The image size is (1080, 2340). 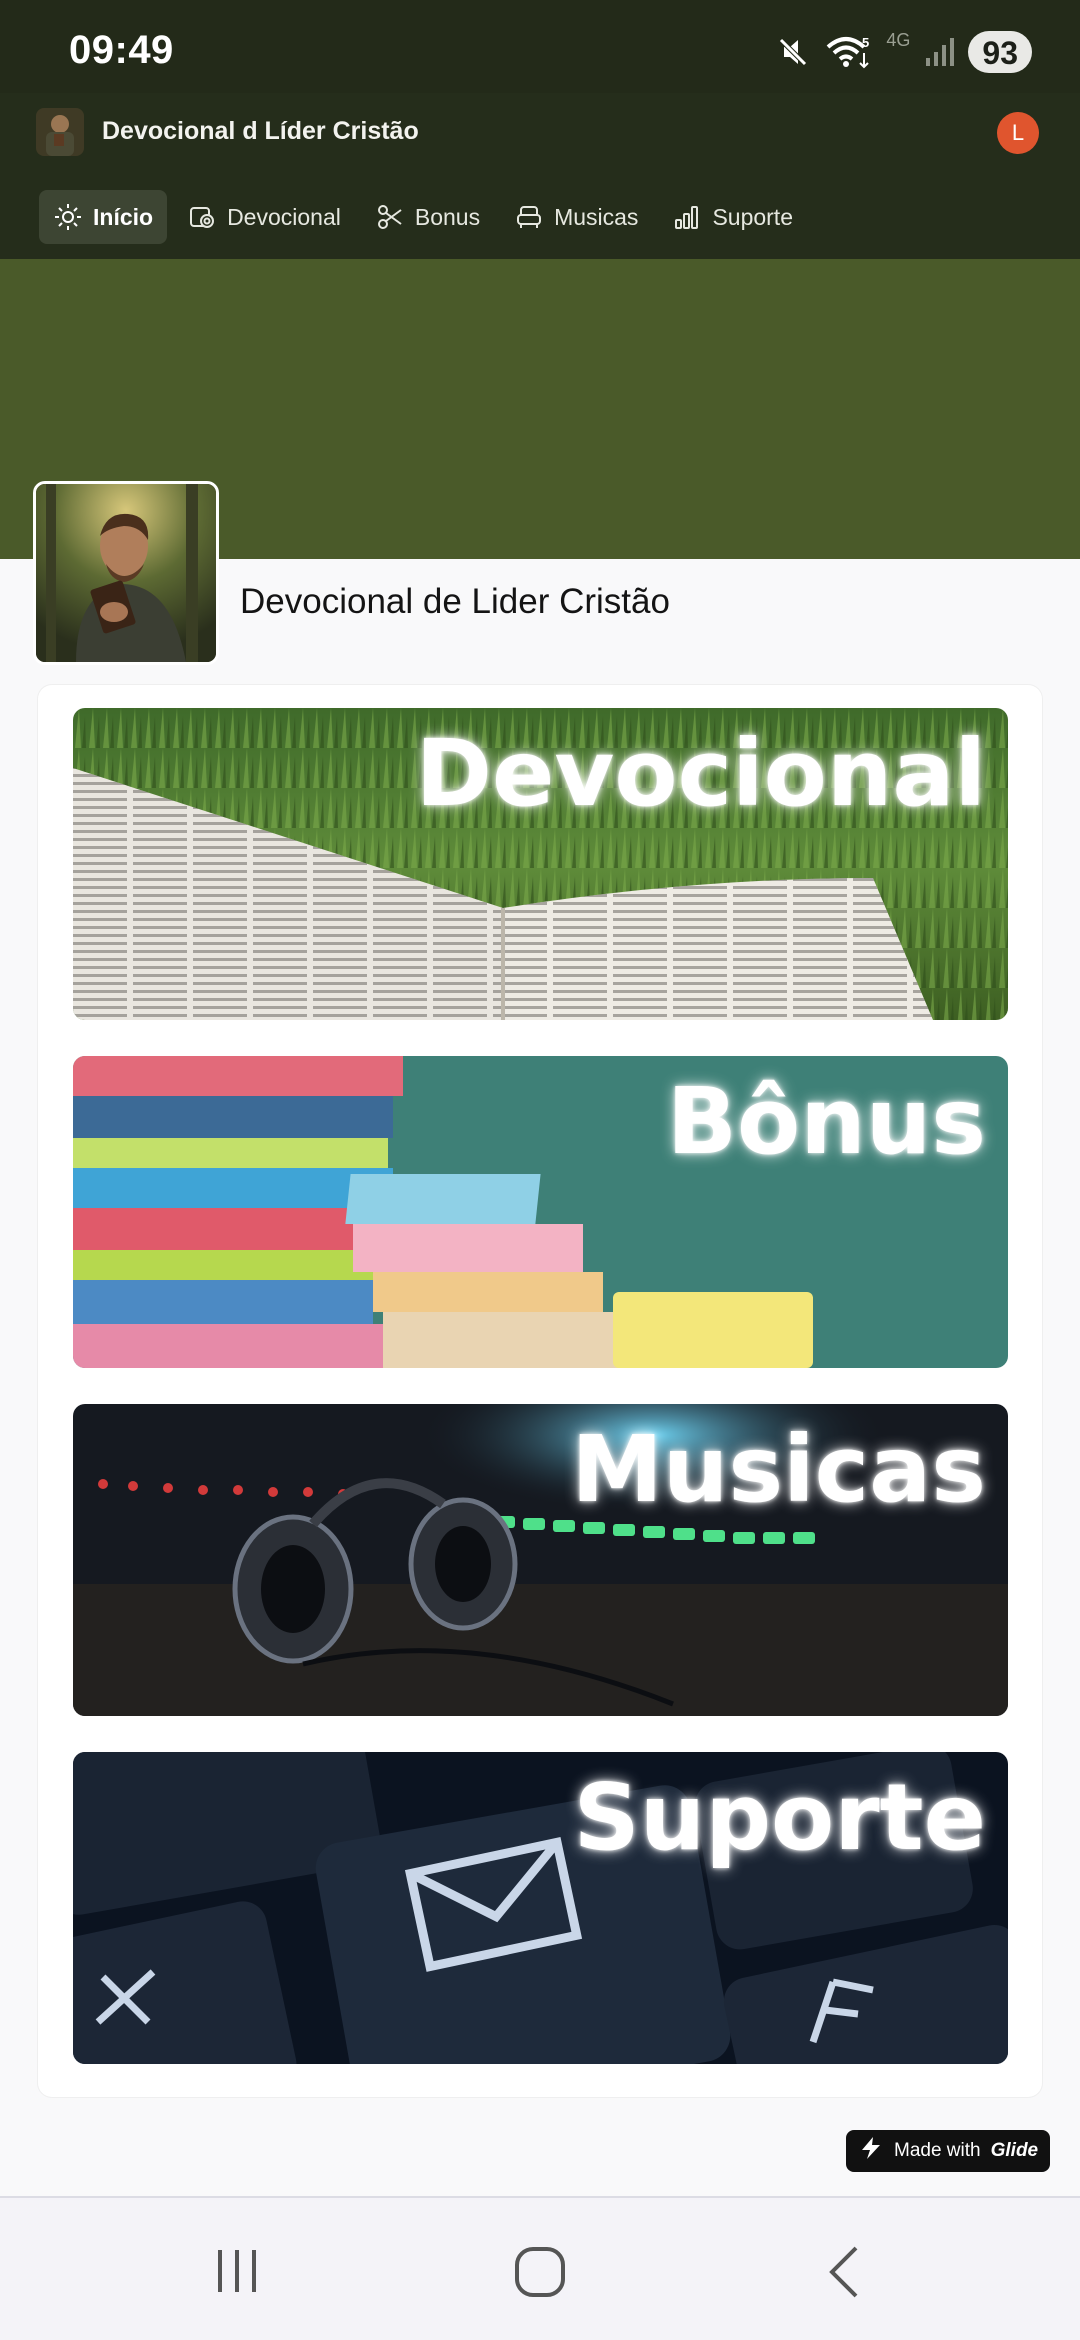 What do you see at coordinates (540, 1908) in the screenshot?
I see `tile-suporte: Suporte` at bounding box center [540, 1908].